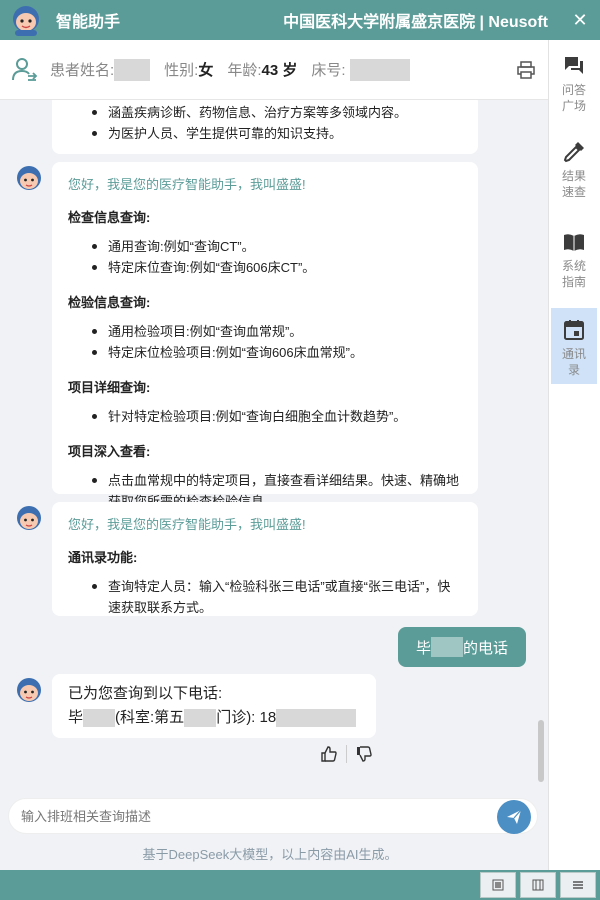 The width and height of the screenshot is (600, 900). I want to click on age-label: 年龄:, so click(244, 70).